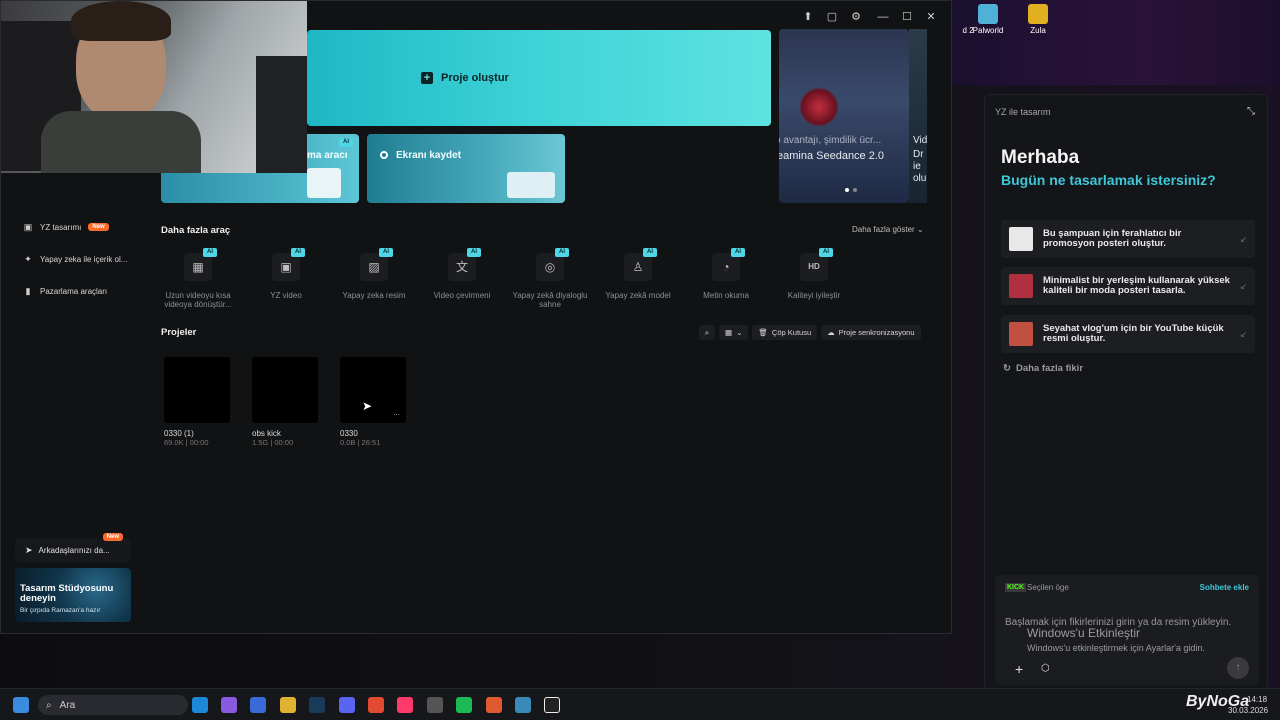 Image resolution: width=1280 pixels, height=720 pixels. I want to click on tool-dialogue-scene: ◎ AI Yapay zekâ diyaloglu sahne, so click(550, 278).